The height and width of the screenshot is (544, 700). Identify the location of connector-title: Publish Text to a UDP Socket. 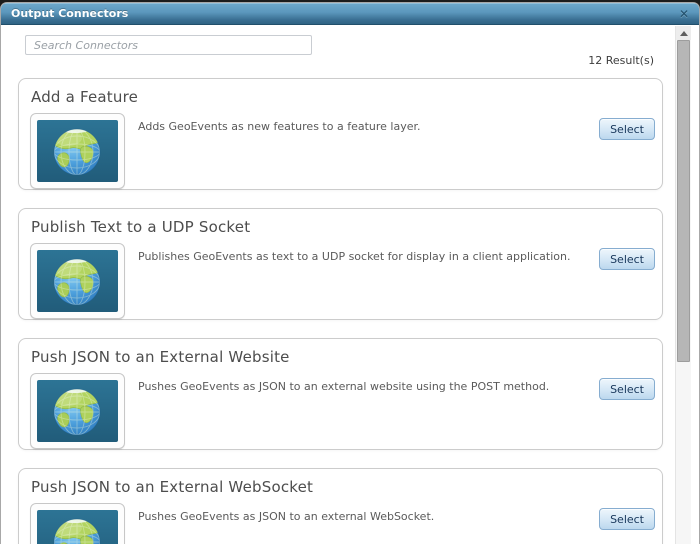
(141, 227).